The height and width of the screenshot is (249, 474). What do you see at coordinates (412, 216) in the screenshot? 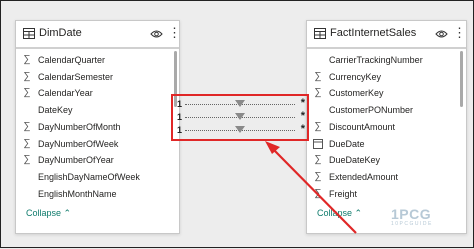
I see `watermark-logo: 1PCG 10PCGUIDE` at bounding box center [412, 216].